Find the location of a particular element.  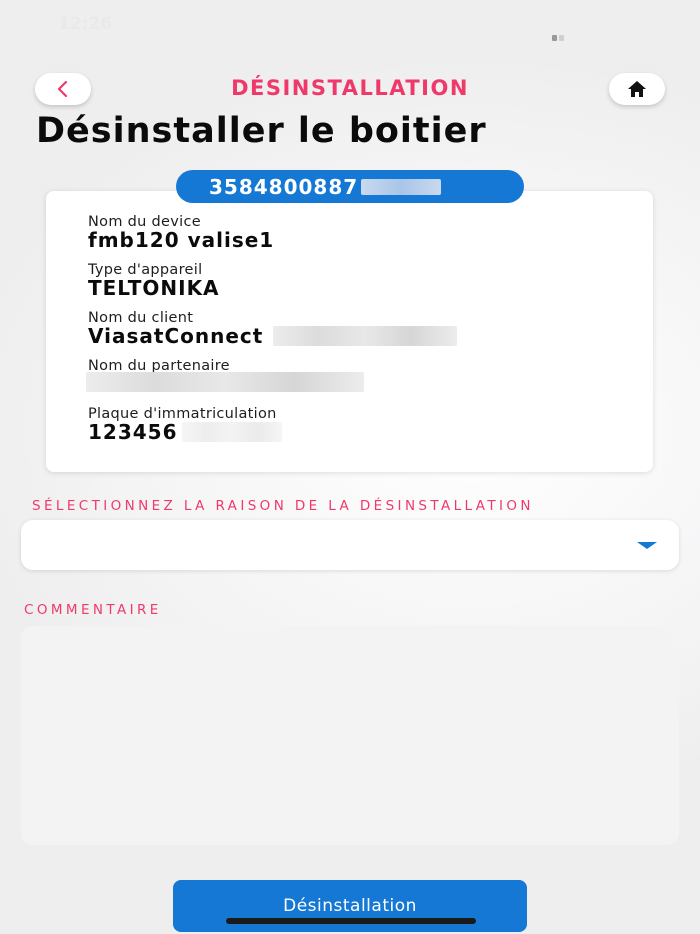

signal-icon is located at coordinates (559, 33).